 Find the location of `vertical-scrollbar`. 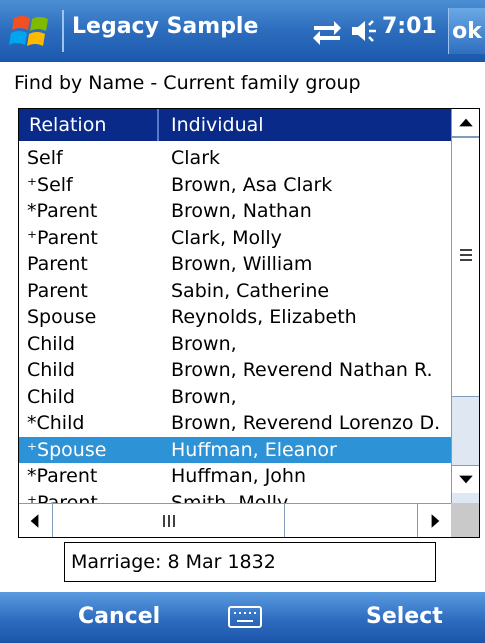

vertical-scrollbar is located at coordinates (465, 306).